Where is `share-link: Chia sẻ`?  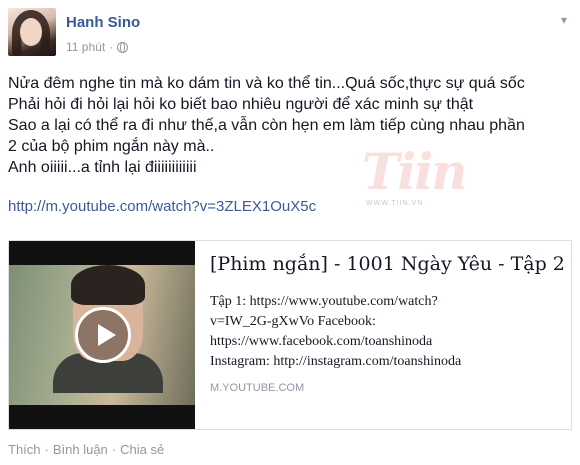 share-link: Chia sẻ is located at coordinates (142, 449).